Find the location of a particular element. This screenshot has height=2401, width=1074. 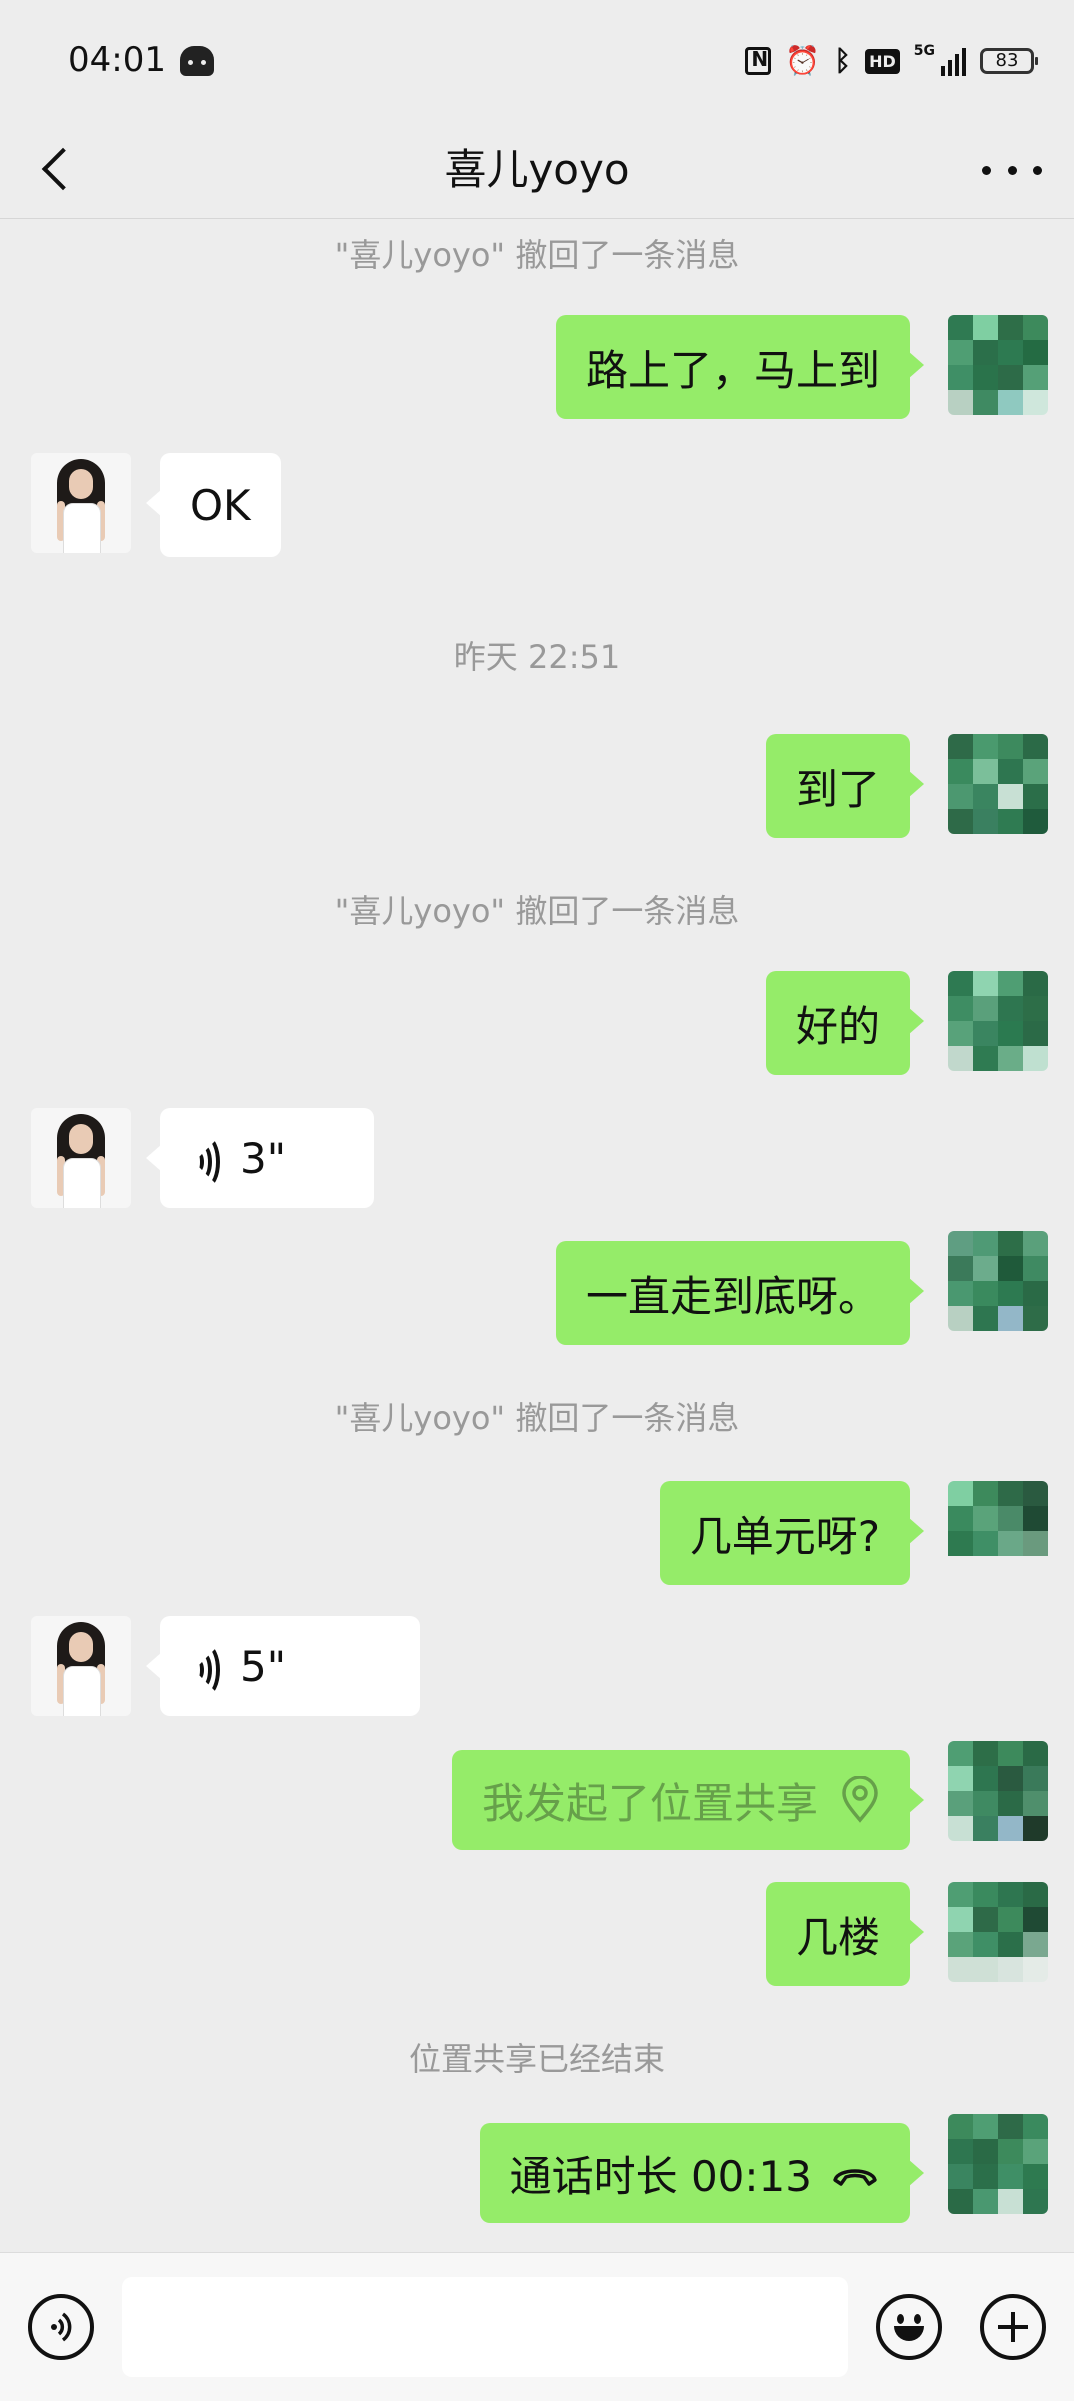

message-bubble: OK is located at coordinates (213, 505).